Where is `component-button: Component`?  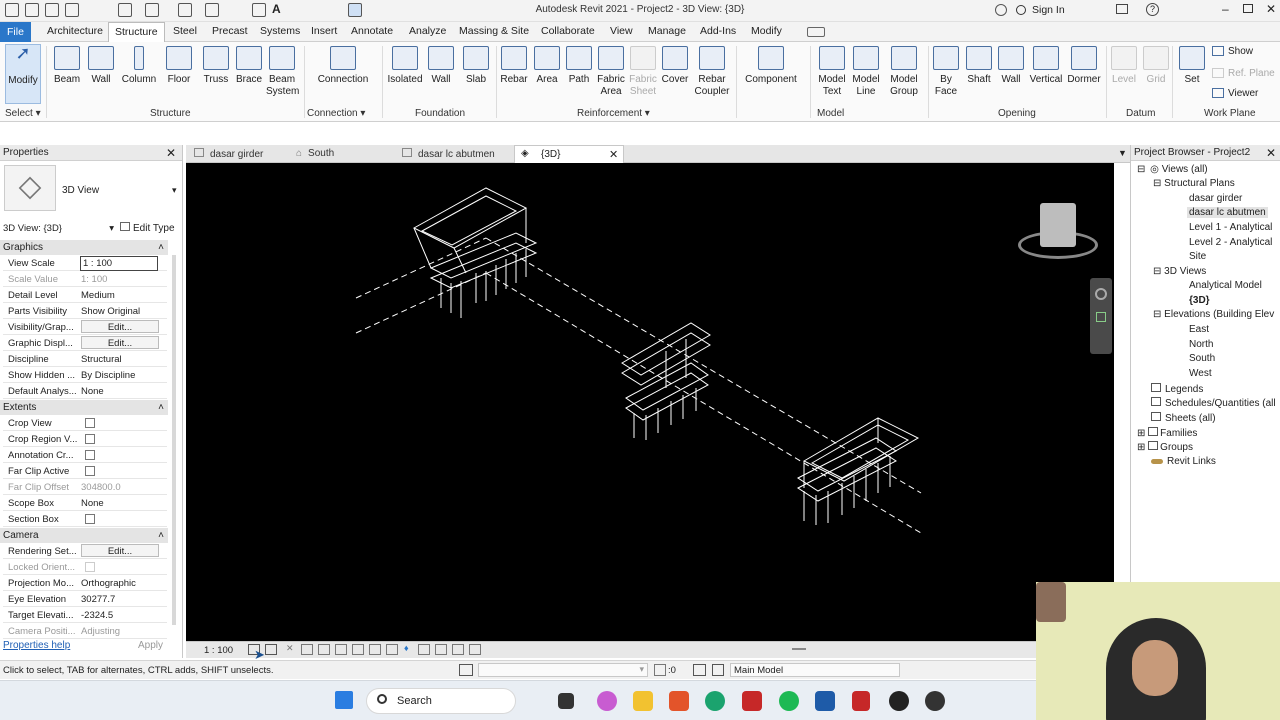
component-button: Component is located at coordinates (771, 66).